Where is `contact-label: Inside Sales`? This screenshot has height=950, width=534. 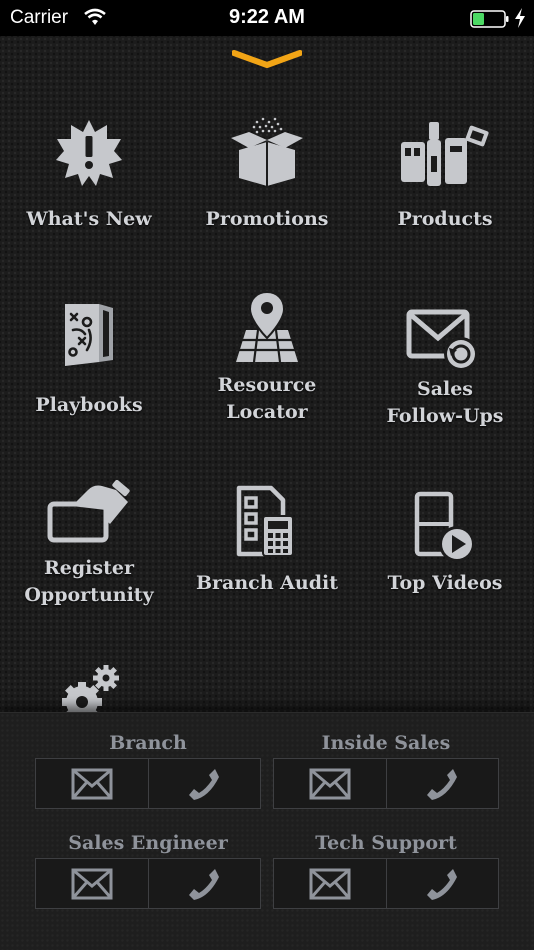
contact-label: Inside Sales is located at coordinates (386, 743).